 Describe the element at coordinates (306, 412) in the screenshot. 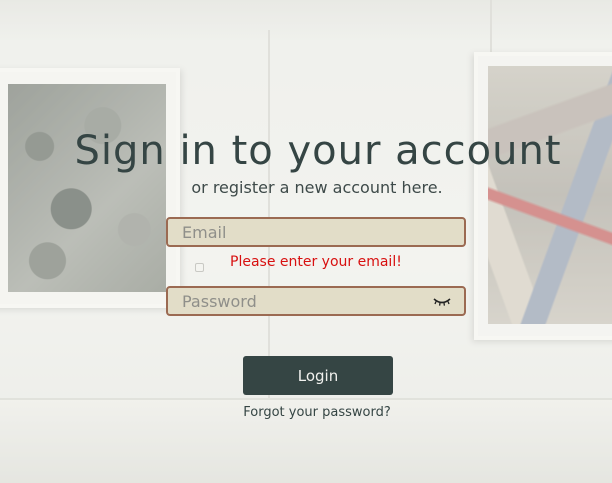

I see `forgot-password-link: Forgot your password?` at that location.